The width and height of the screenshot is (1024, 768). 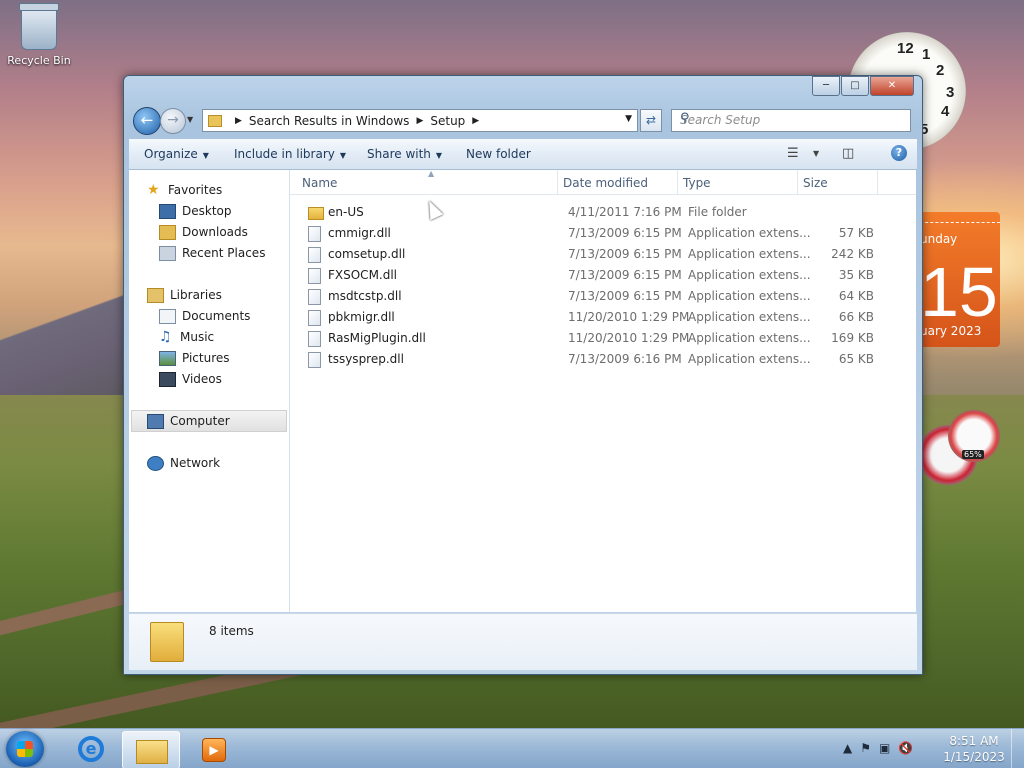 I want to click on recycle-bin: Recycle Bin, so click(x=39, y=35).